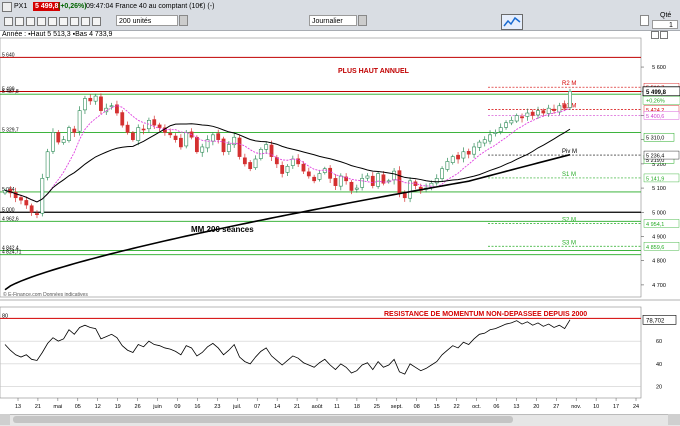 This screenshot has width=680, height=426. I want to click on level-label: 4 824,71, so click(12, 253).